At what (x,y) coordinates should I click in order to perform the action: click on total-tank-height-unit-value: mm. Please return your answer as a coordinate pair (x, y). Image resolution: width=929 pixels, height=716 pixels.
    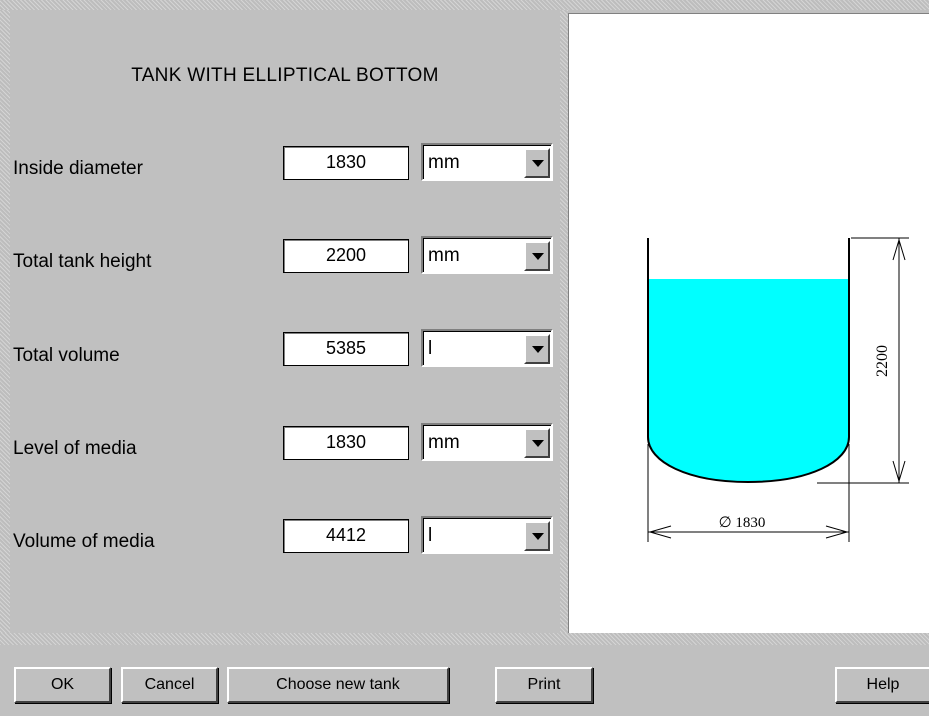
    Looking at the image, I should click on (444, 255).